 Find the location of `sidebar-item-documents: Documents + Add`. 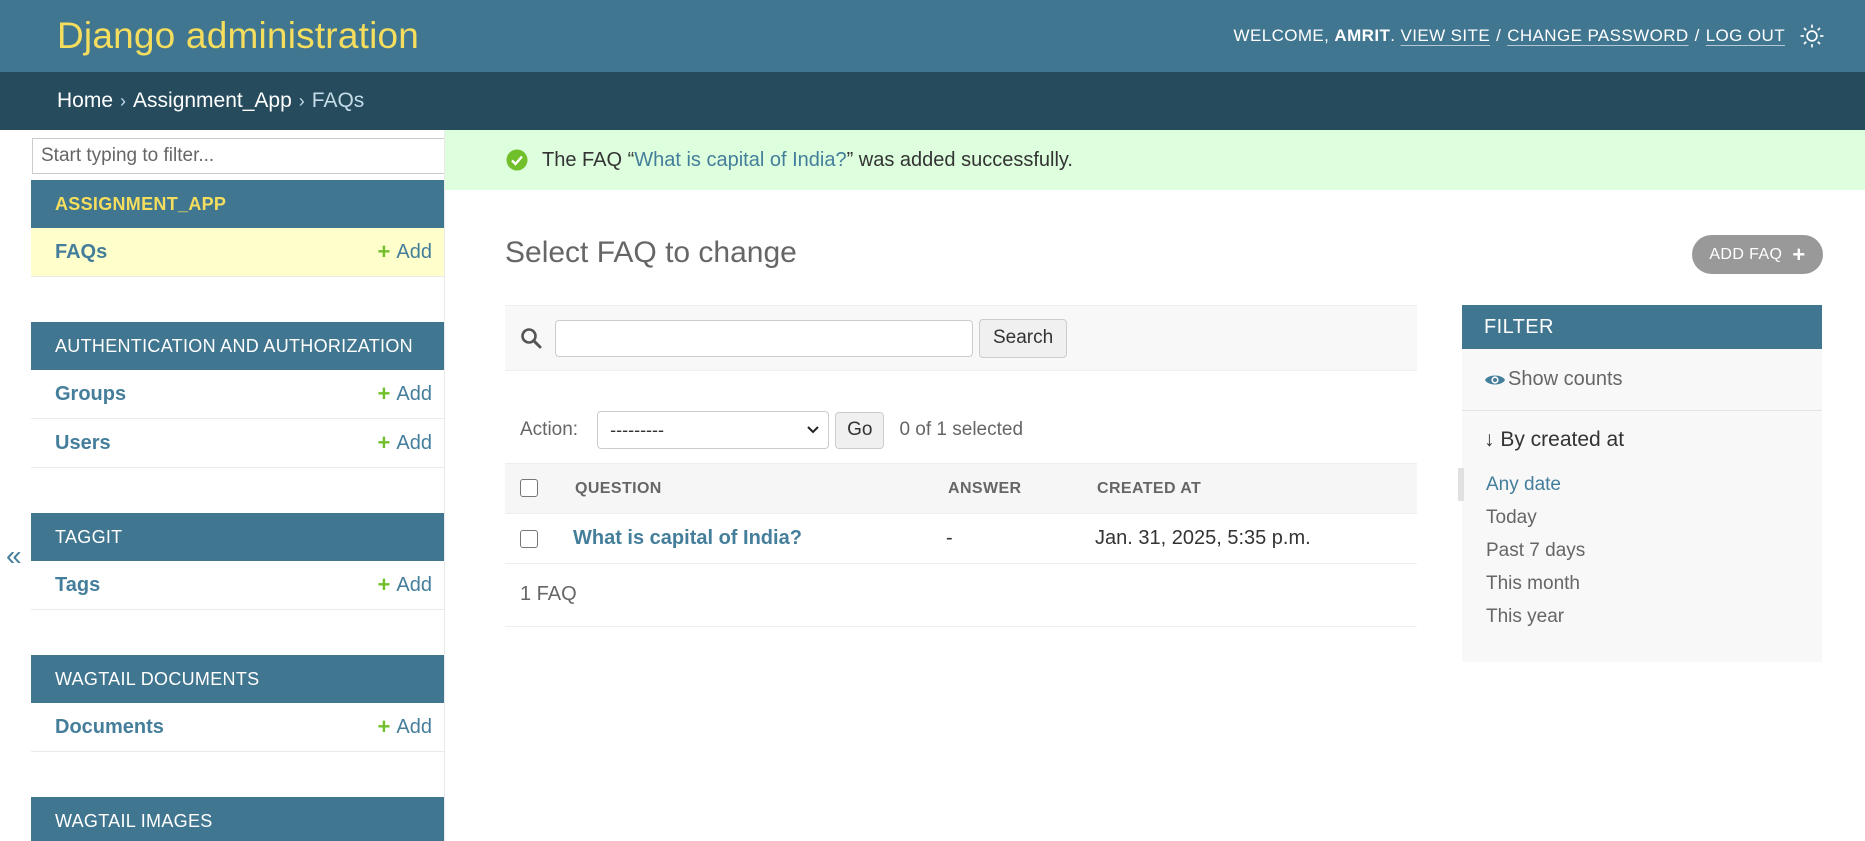

sidebar-item-documents: Documents + Add is located at coordinates (237, 727).